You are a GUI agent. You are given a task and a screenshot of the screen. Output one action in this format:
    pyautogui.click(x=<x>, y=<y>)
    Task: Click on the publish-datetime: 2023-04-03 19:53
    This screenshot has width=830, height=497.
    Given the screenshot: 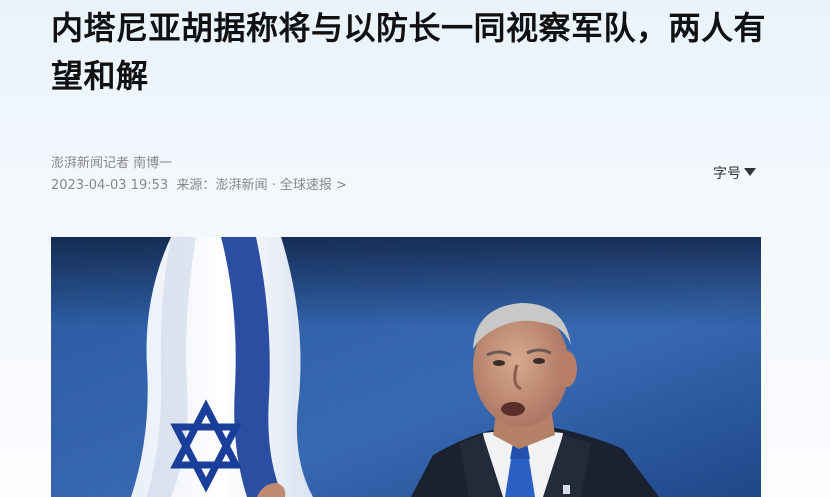 What is the action you would take?
    pyautogui.click(x=110, y=185)
    